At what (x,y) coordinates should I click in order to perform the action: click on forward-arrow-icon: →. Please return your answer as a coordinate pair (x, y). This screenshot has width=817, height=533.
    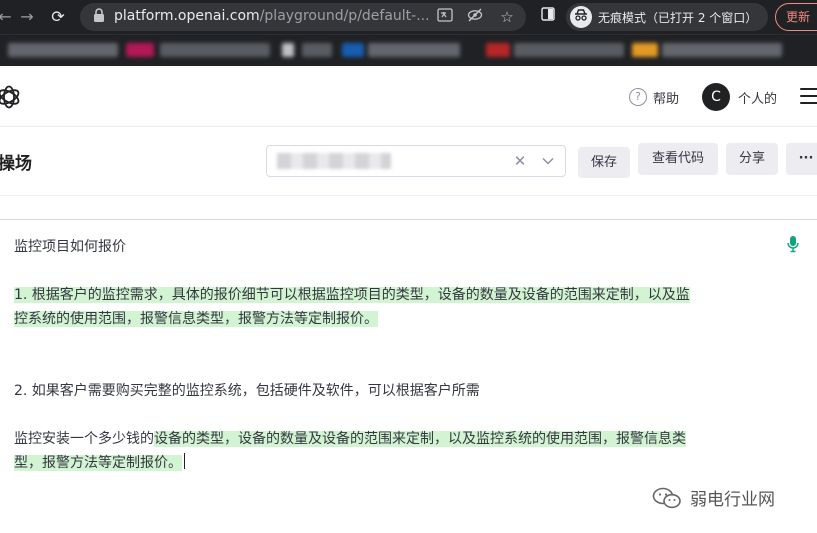
    Looking at the image, I should click on (27, 17).